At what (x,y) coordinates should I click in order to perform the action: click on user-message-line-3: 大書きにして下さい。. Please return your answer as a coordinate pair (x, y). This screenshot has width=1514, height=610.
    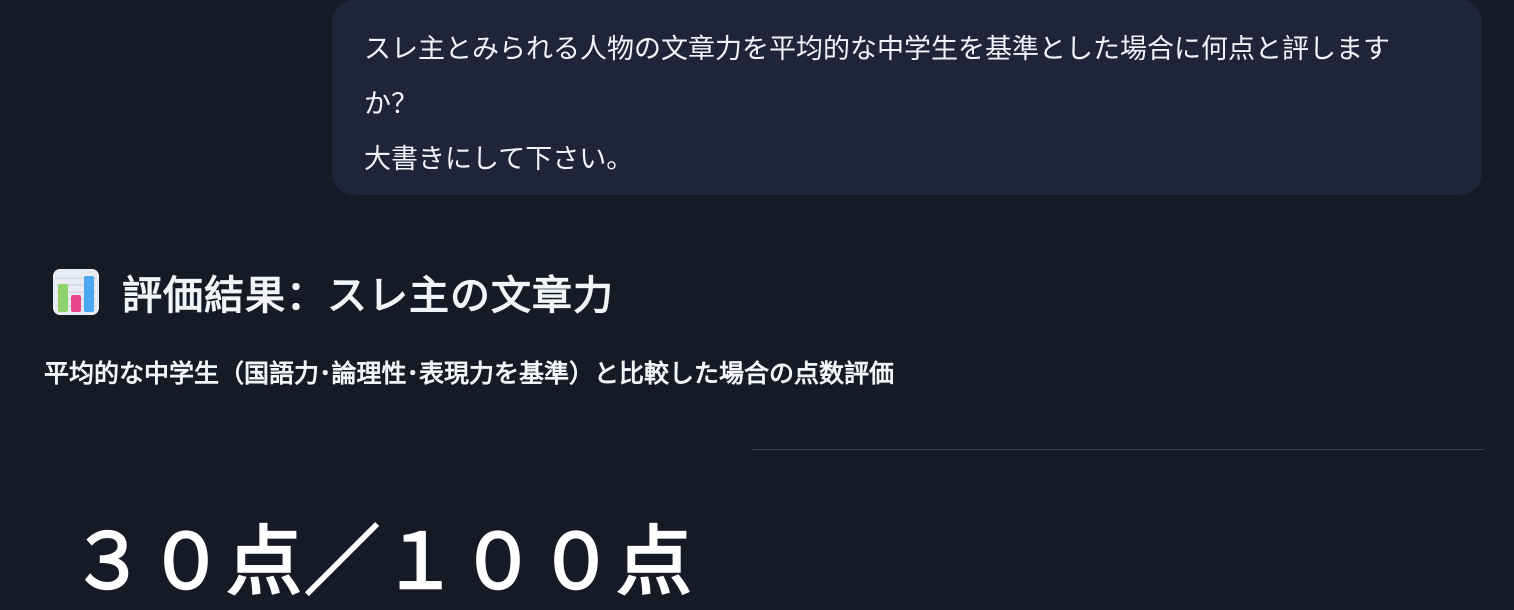
    Looking at the image, I should click on (499, 159).